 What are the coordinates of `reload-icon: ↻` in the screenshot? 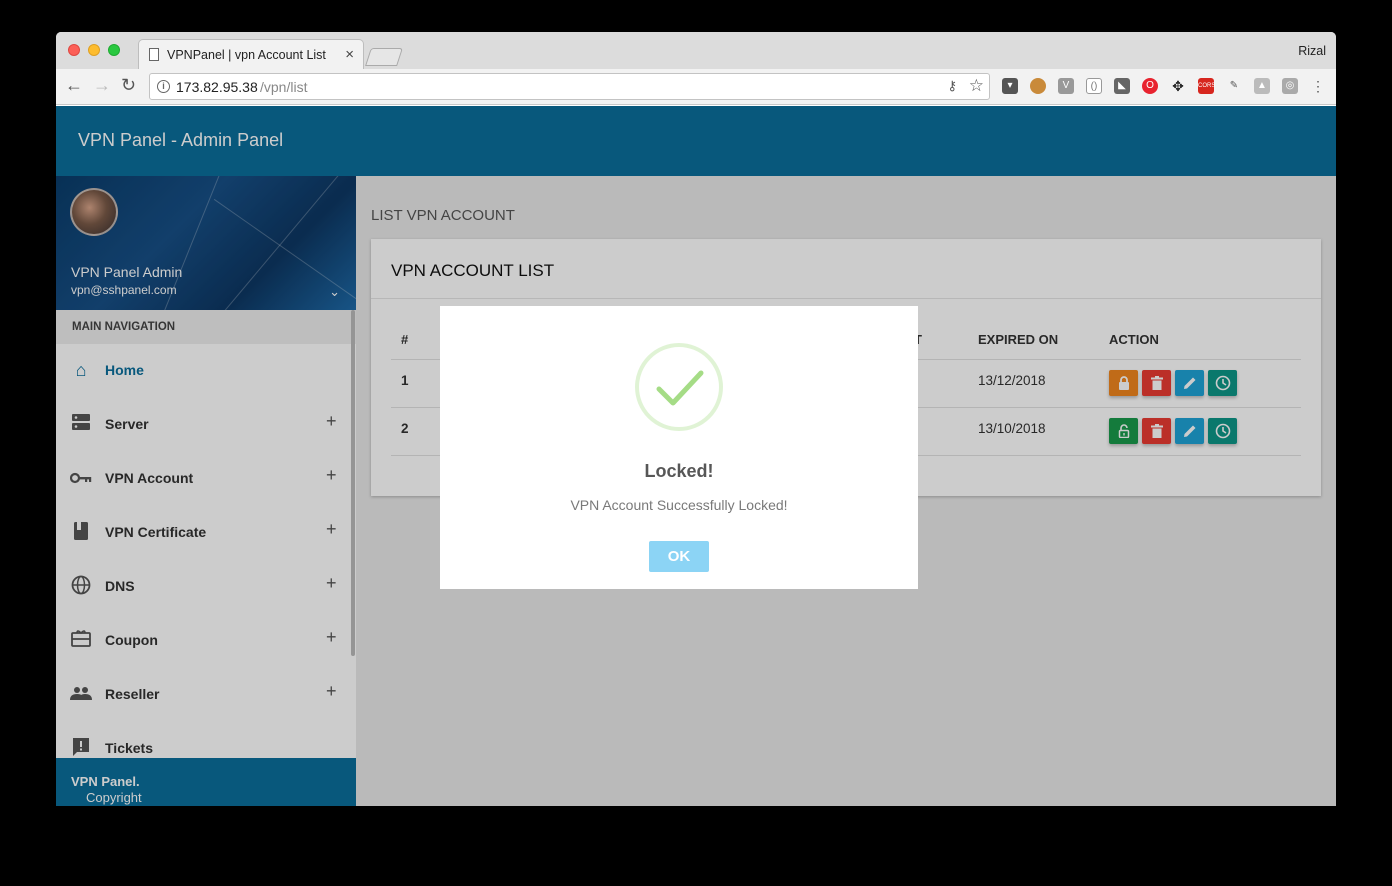 It's located at (128, 85).